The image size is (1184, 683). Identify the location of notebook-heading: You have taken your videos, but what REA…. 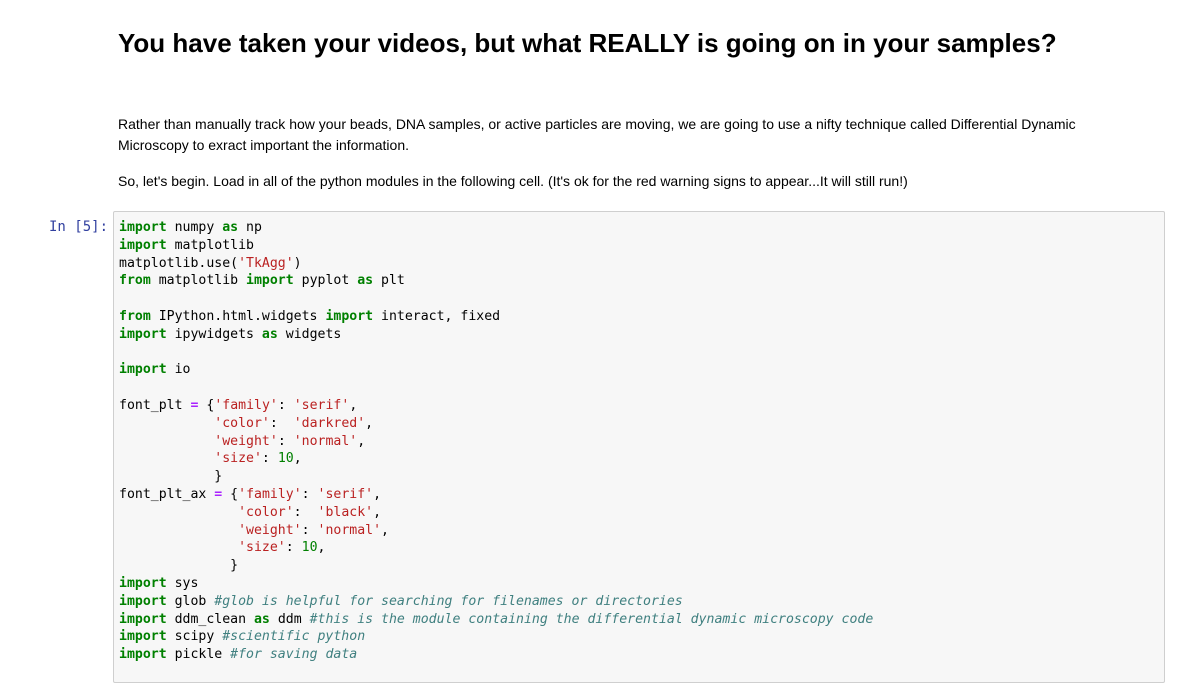
(587, 43).